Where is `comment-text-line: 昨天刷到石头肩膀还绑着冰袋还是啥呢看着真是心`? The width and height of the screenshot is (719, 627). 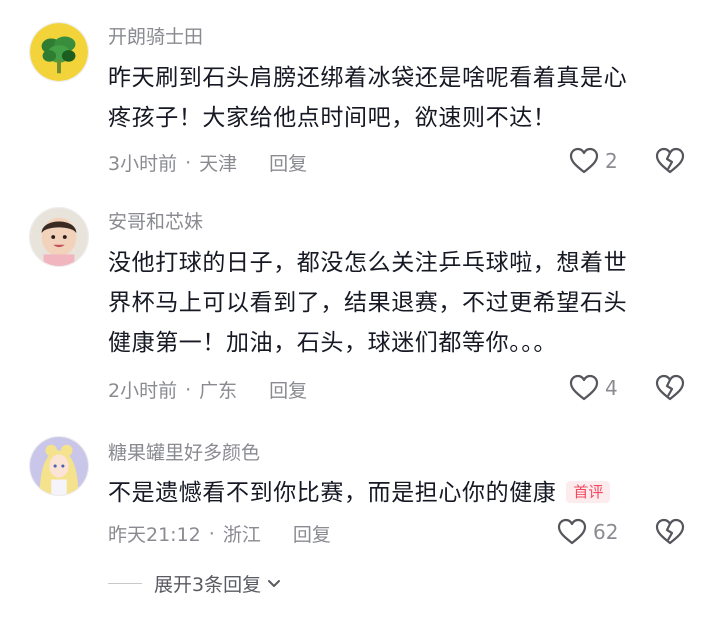 comment-text-line: 昨天刷到石头肩膀还绑着冰袋还是啥呢看着真是心 is located at coordinates (368, 78).